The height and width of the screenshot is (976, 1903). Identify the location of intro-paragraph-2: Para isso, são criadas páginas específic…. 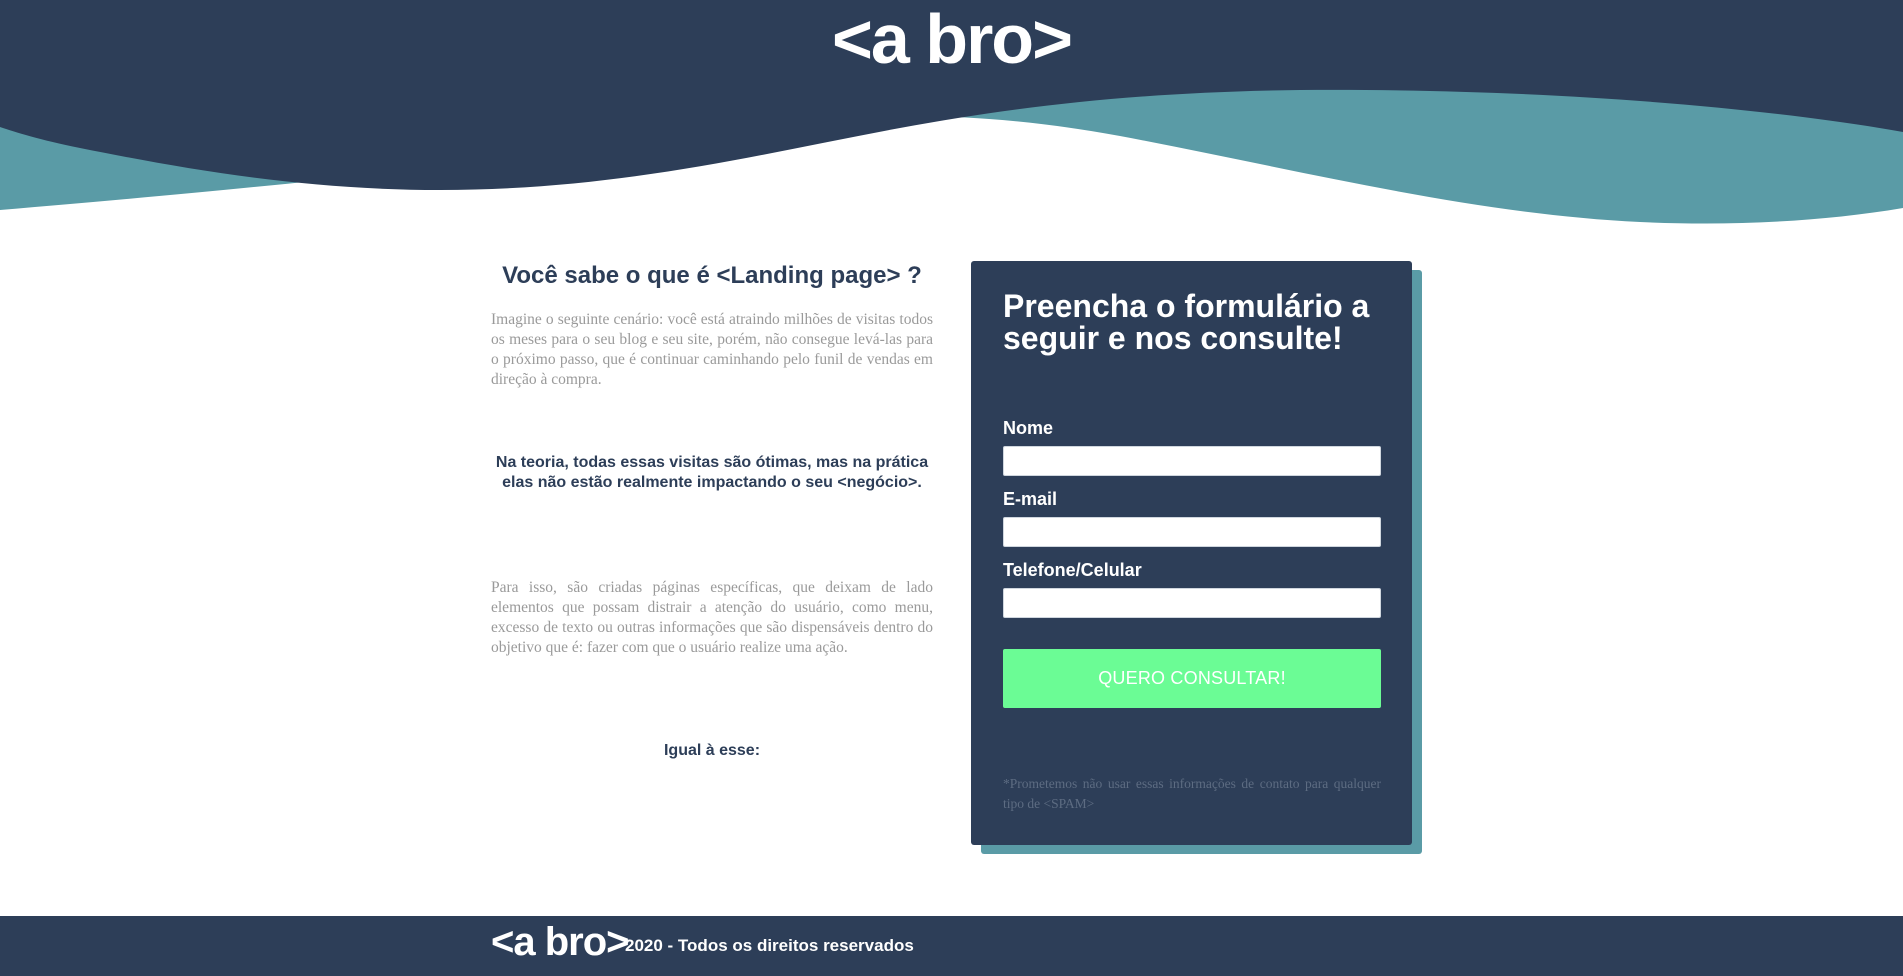
(712, 617).